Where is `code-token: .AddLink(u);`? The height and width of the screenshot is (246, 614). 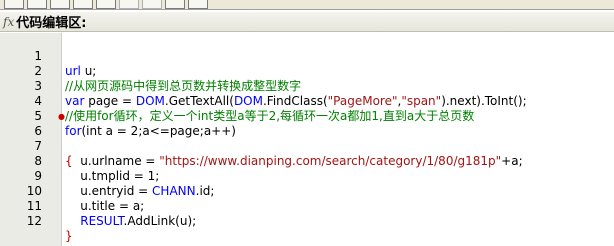
code-token: .AddLink(u); is located at coordinates (160, 221).